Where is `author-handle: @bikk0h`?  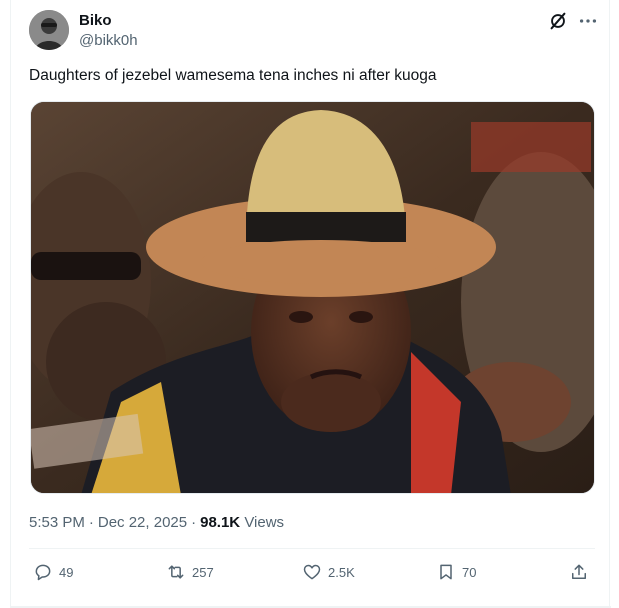 author-handle: @bikk0h is located at coordinates (108, 40).